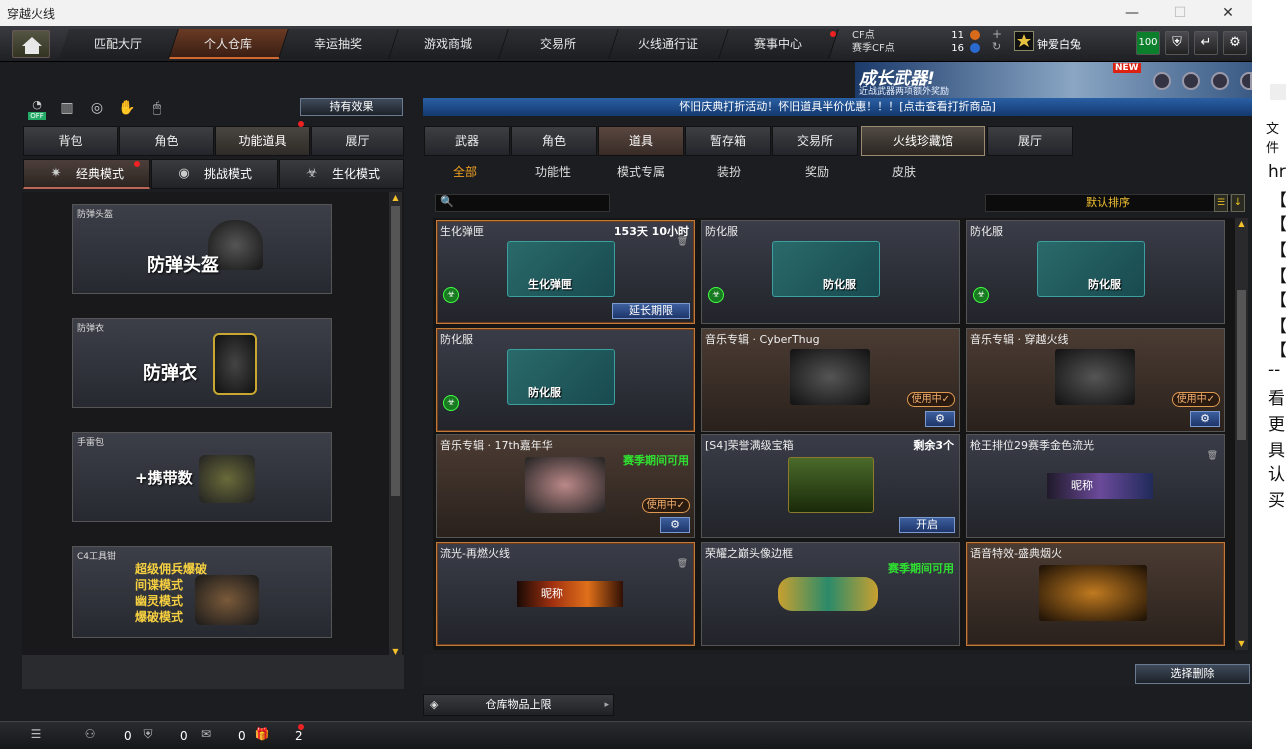 The height and width of the screenshot is (749, 1286). Describe the element at coordinates (930, 399) in the screenshot. I see `in-use-badge: 使用中✓` at that location.